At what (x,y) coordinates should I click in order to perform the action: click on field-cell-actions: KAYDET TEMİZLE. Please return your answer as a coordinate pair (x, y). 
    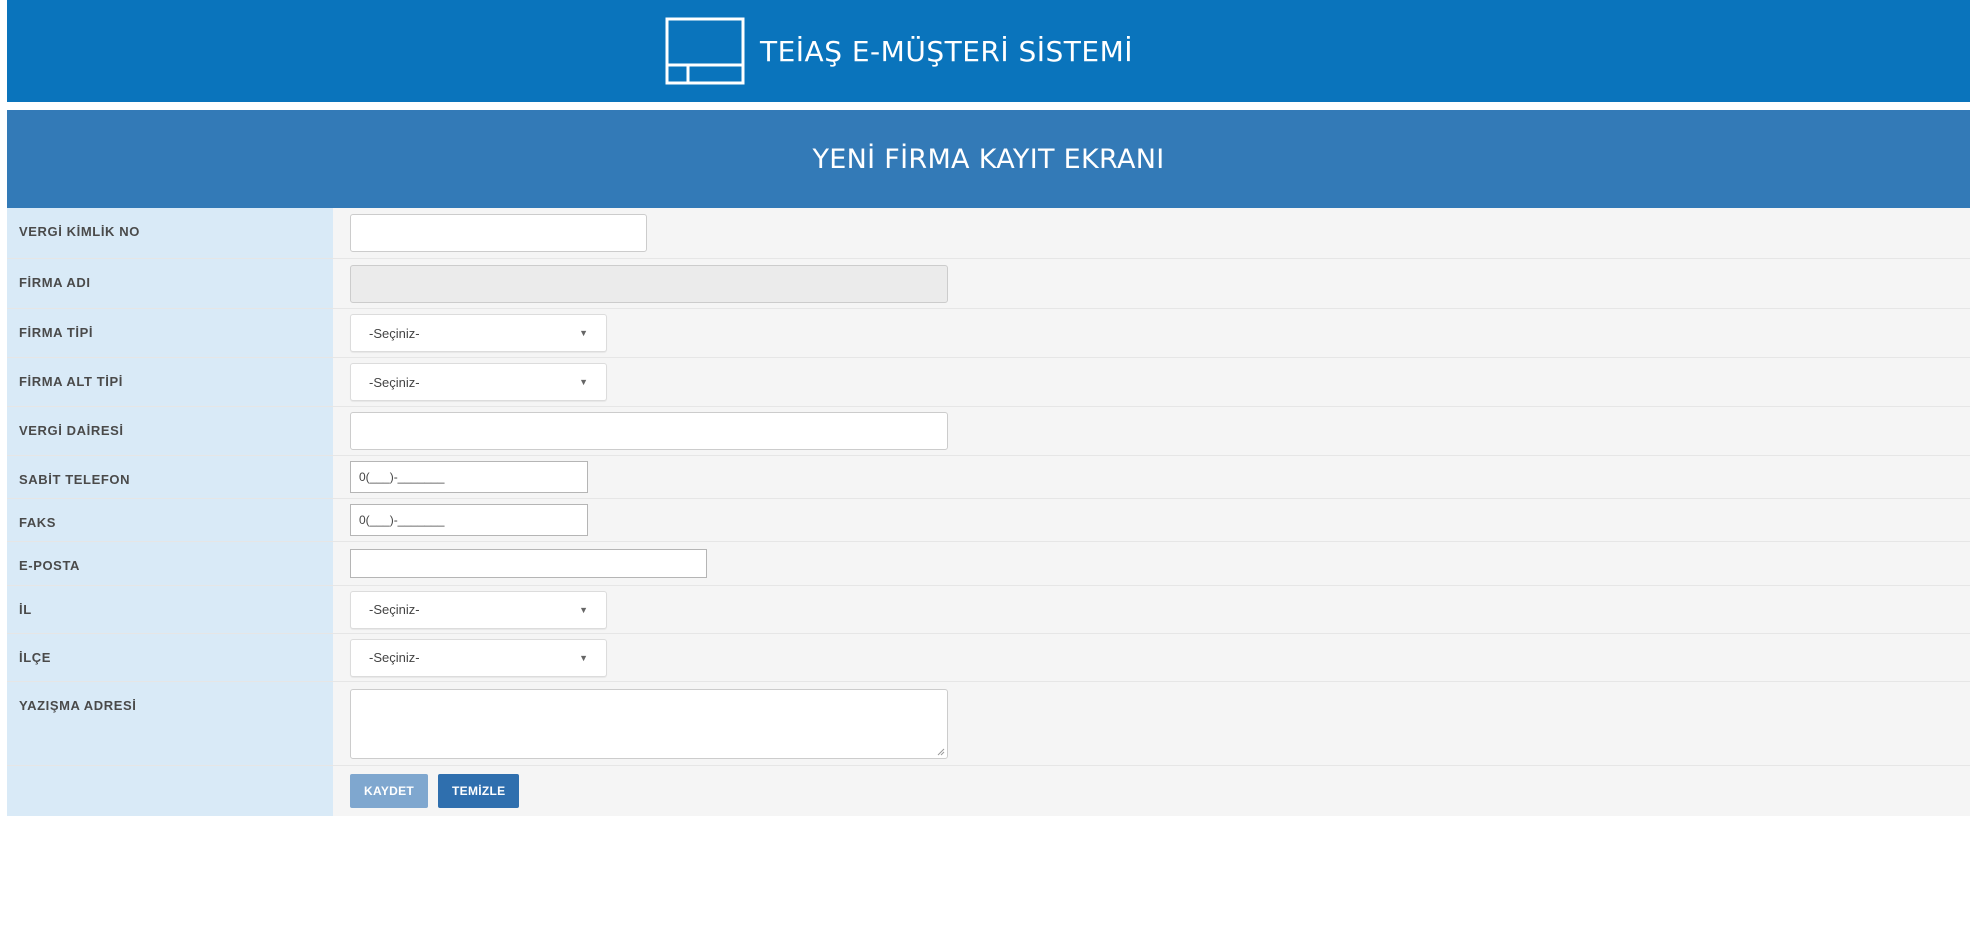
    Looking at the image, I should click on (1151, 791).